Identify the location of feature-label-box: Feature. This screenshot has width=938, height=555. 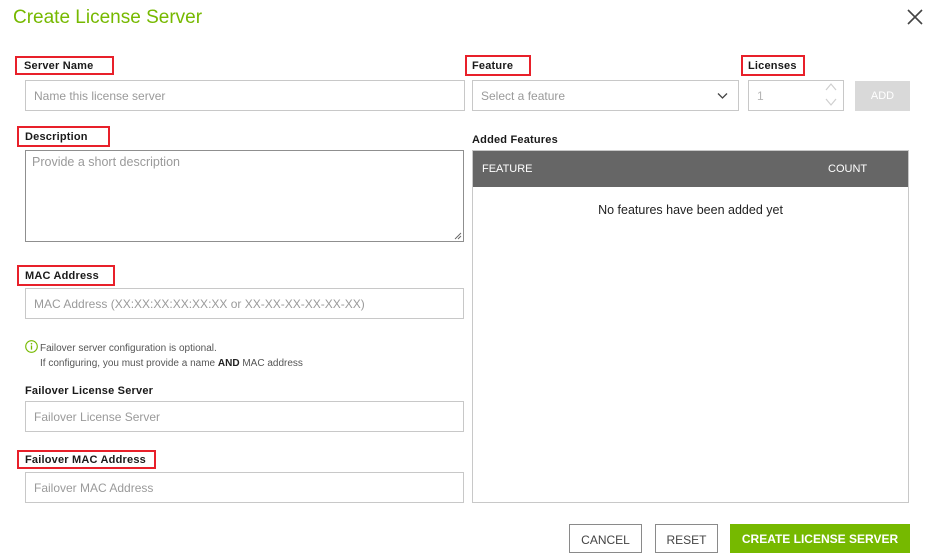
(498, 65).